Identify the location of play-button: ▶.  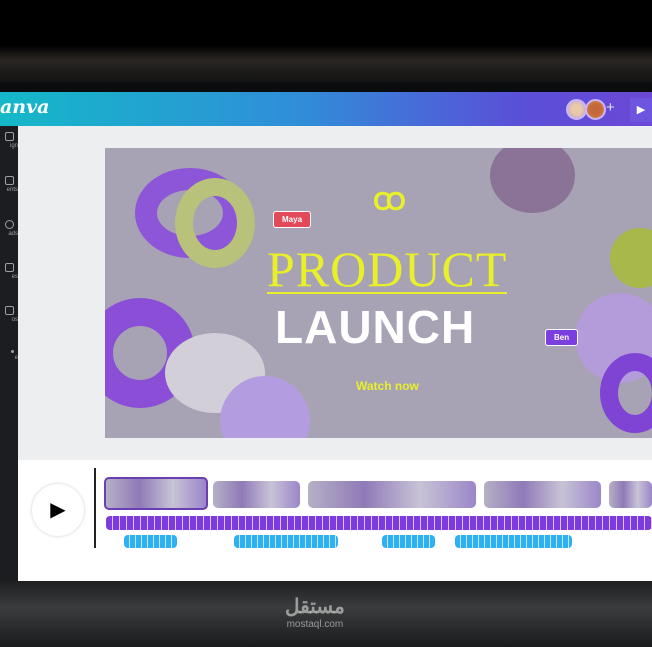
(58, 510).